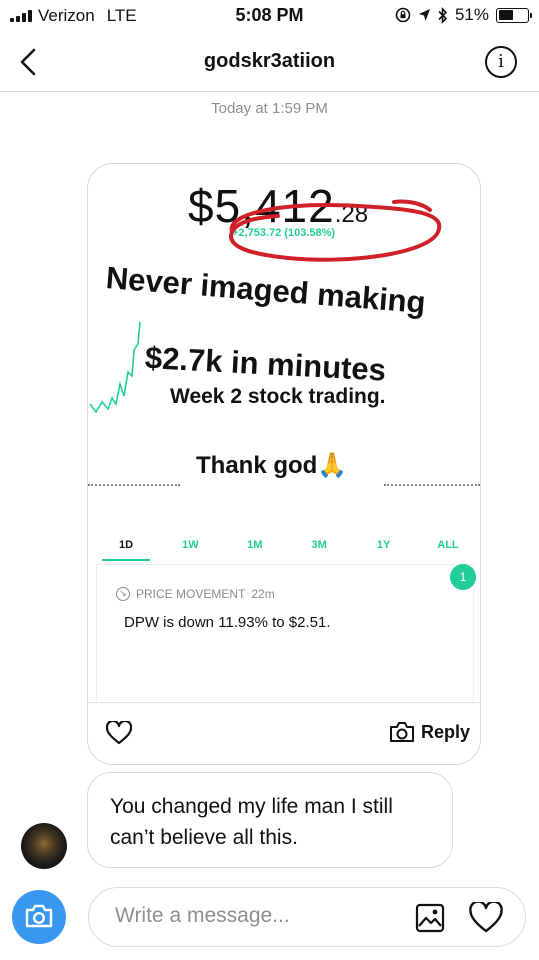 The height and width of the screenshot is (960, 539). Describe the element at coordinates (463, 577) in the screenshot. I see `notification-badge: 1` at that location.